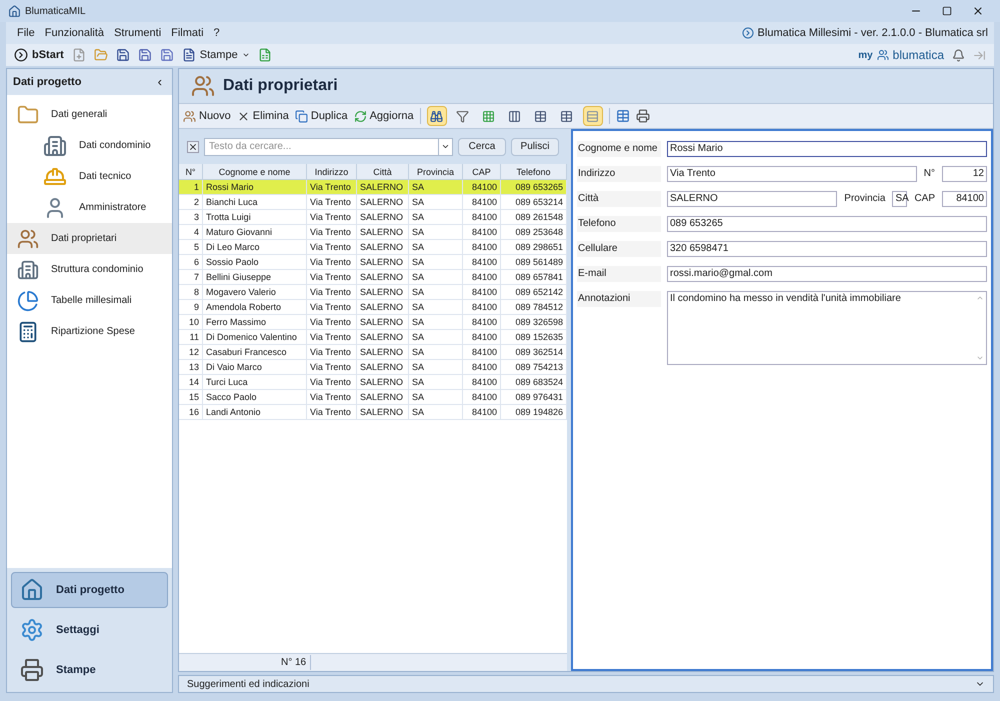 The image size is (1000, 701). I want to click on sidebar-item: Dati generali, so click(89, 114).